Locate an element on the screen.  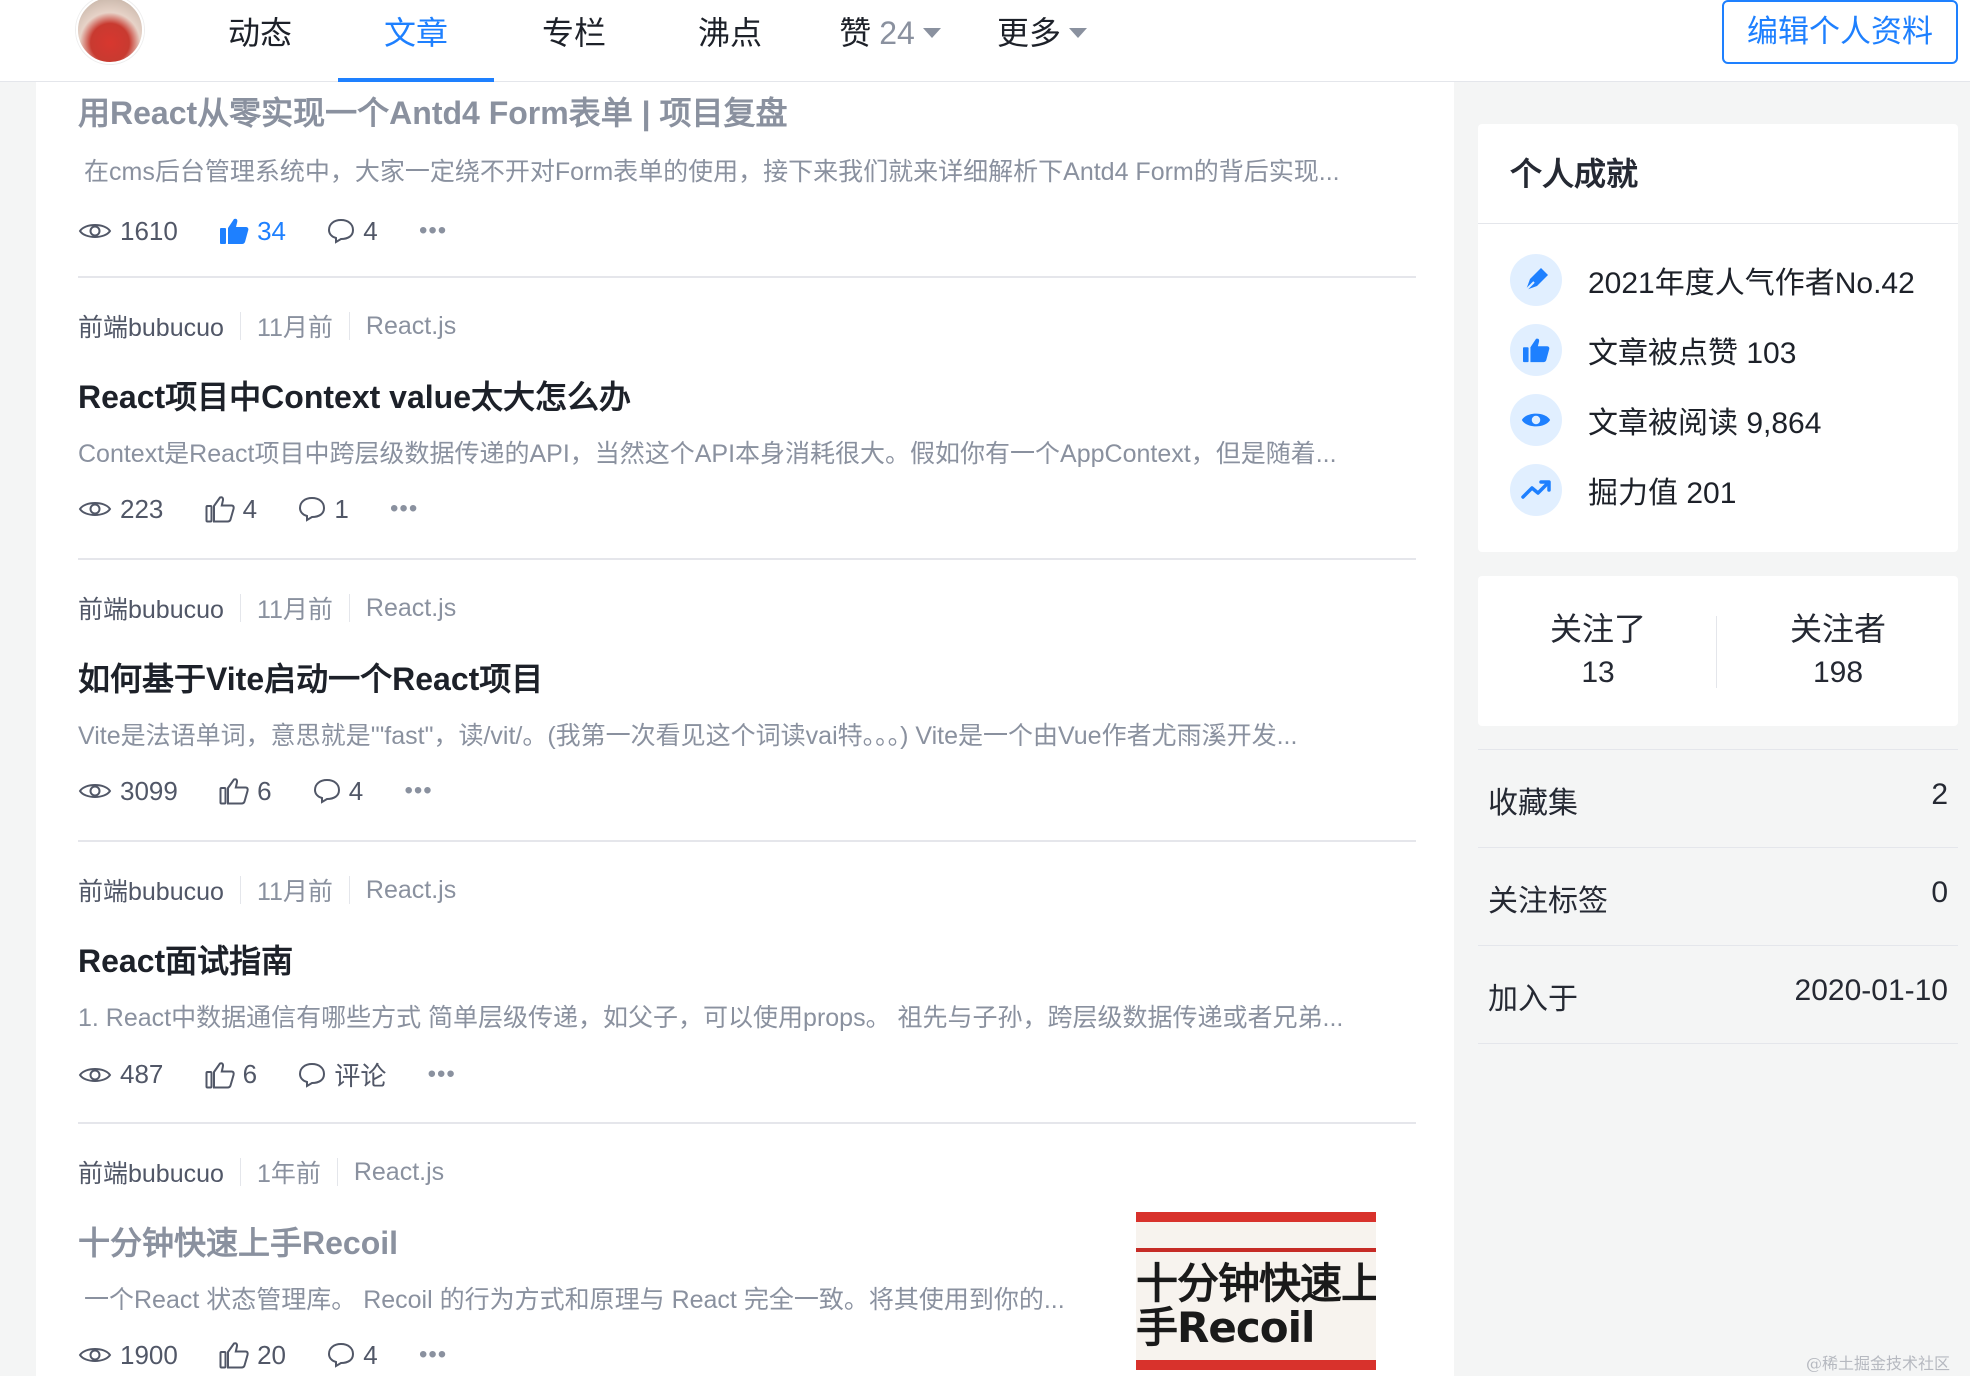
article-meta: 前端bubucuo 11月前 React.js is located at coordinates (267, 890).